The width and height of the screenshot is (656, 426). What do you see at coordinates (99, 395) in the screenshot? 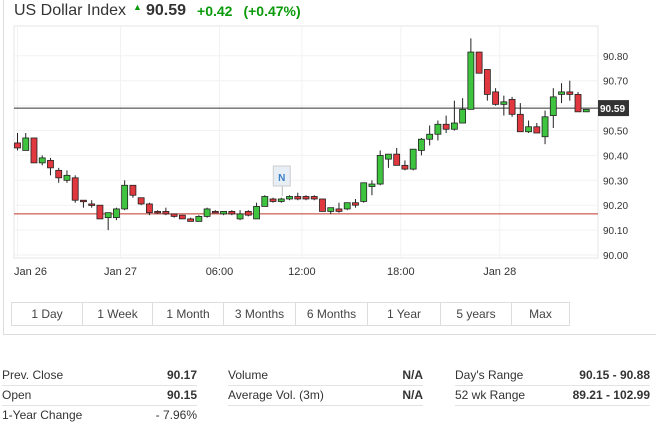
I see `stat-open: Open 90.15` at bounding box center [99, 395].